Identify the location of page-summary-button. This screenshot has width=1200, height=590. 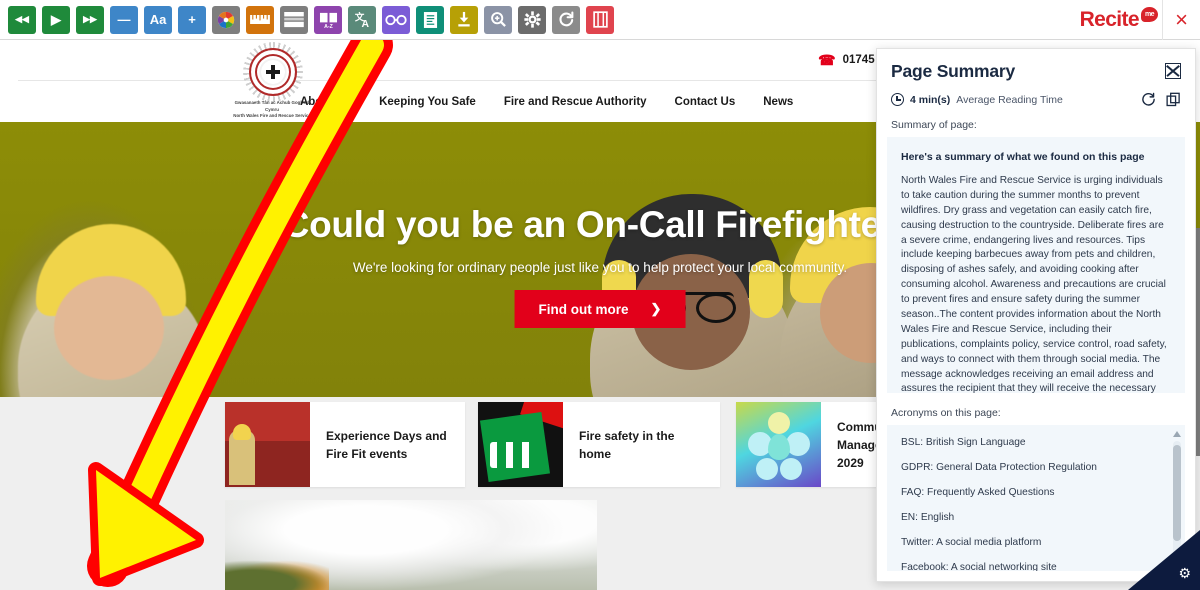
(396, 19).